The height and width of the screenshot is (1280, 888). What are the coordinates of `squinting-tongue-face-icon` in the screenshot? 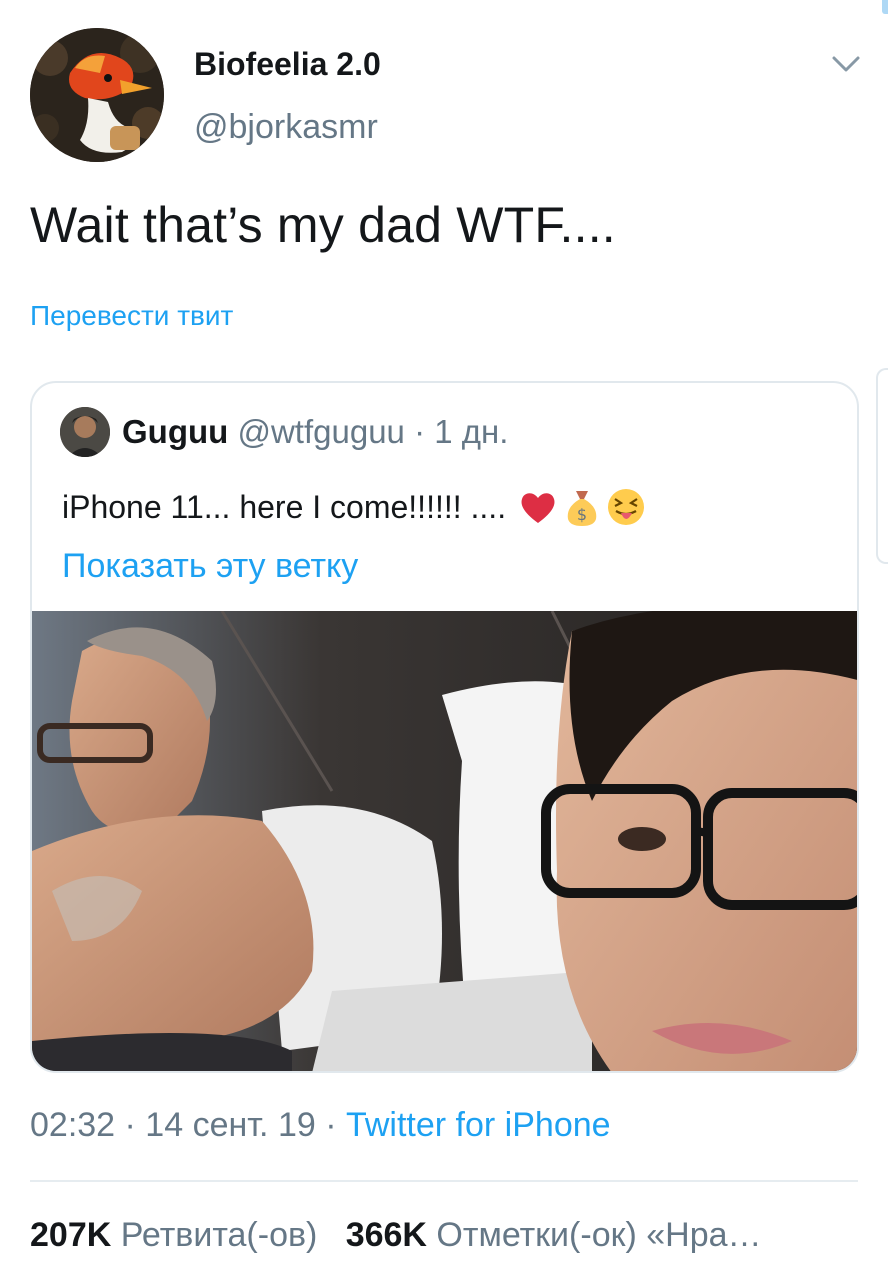 It's located at (626, 507).